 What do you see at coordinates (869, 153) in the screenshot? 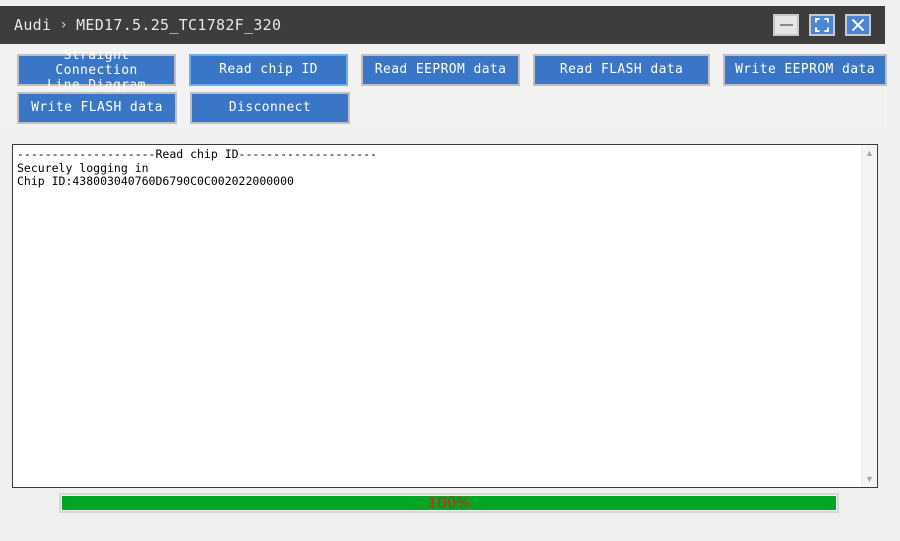
I see `scroll-up-icon: ▲` at bounding box center [869, 153].